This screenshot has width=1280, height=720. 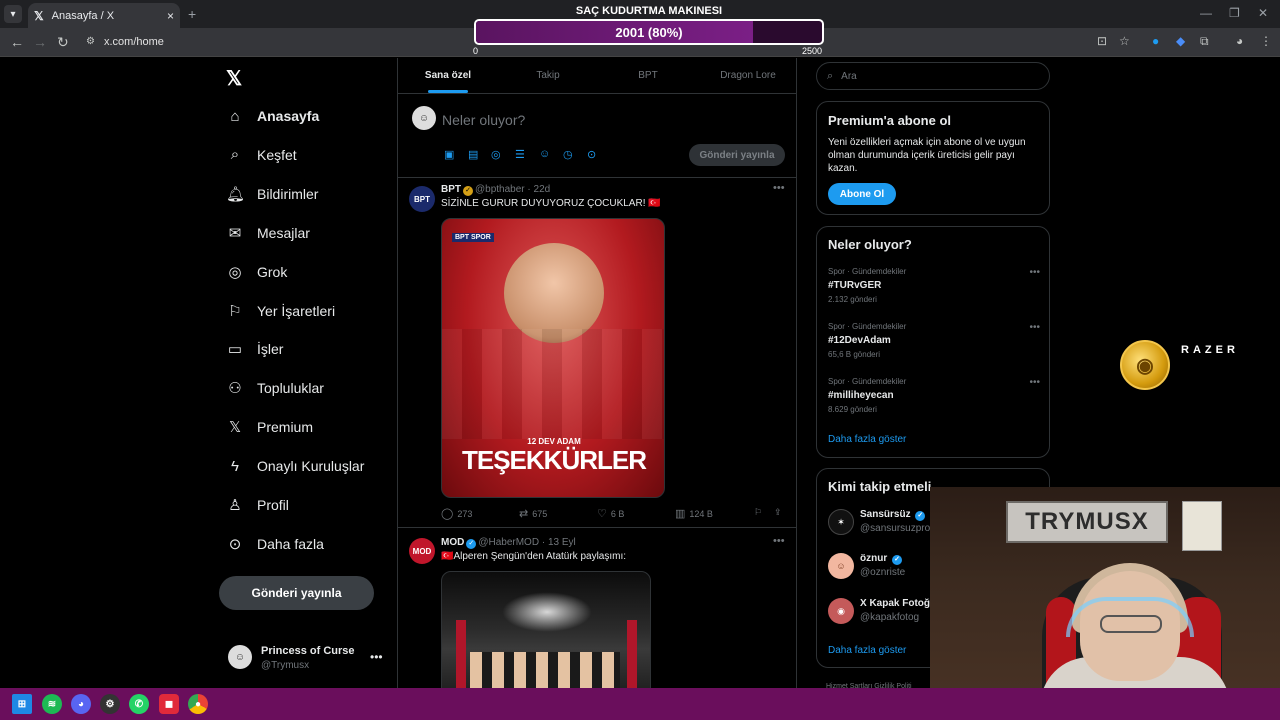 What do you see at coordinates (456, 513) in the screenshot?
I see `reply-button: ◯ 273` at bounding box center [456, 513].